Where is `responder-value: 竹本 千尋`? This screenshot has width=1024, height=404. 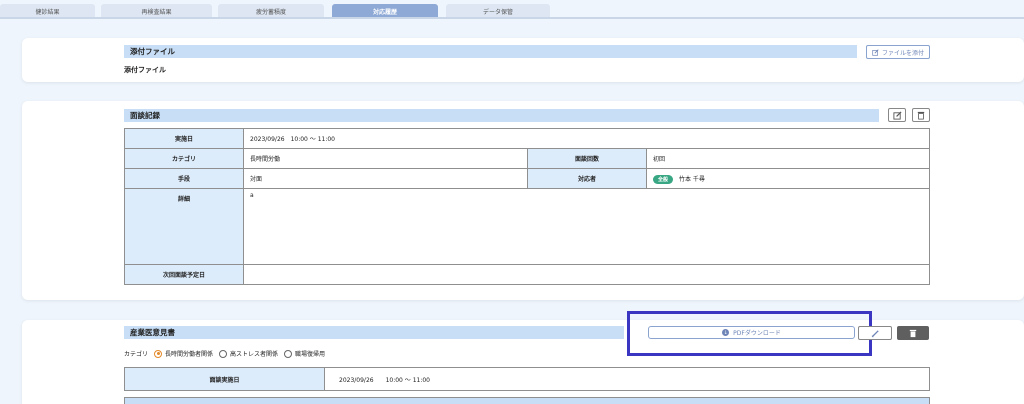 responder-value: 竹本 千尋 is located at coordinates (692, 179).